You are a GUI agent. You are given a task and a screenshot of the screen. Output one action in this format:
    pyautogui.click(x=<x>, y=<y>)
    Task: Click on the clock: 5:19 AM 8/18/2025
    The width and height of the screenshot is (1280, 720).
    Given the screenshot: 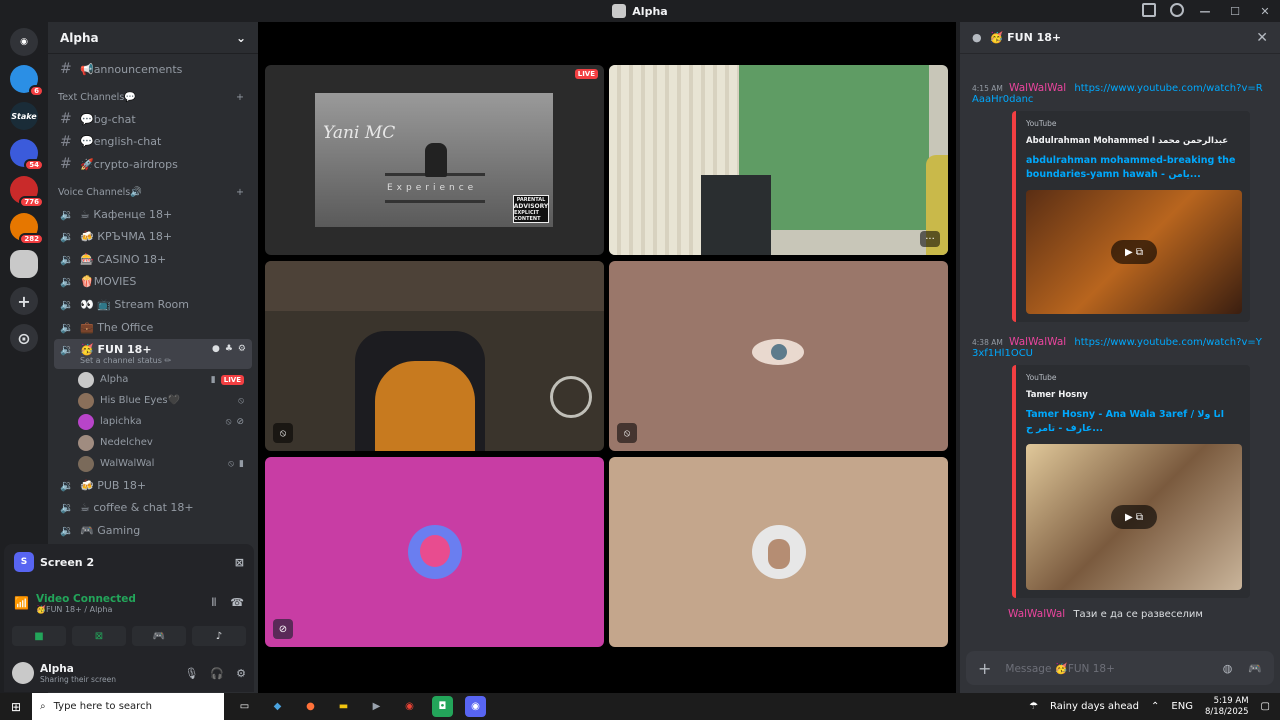 What is the action you would take?
    pyautogui.click(x=1227, y=707)
    